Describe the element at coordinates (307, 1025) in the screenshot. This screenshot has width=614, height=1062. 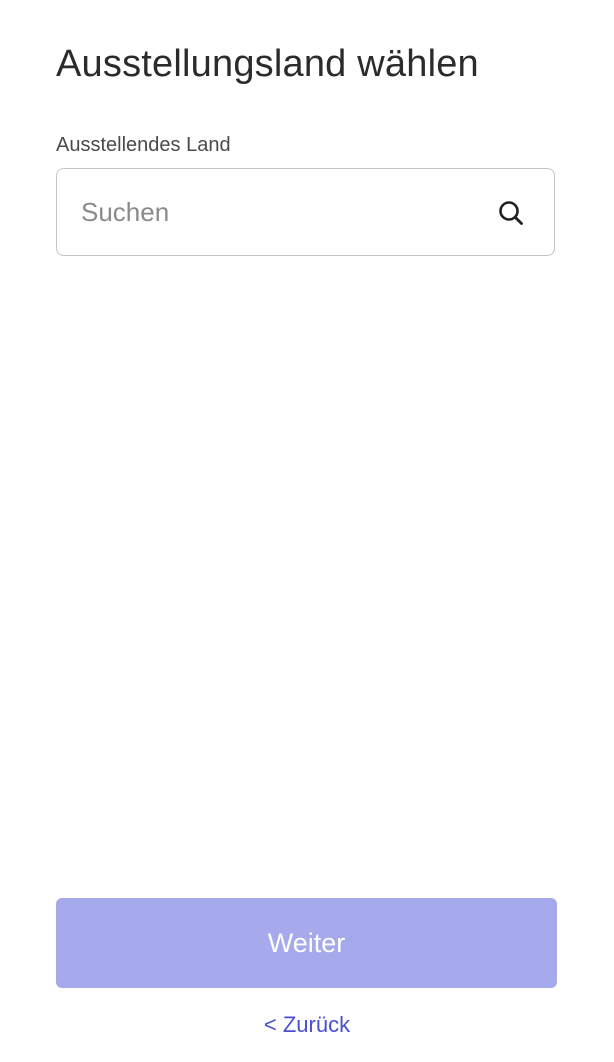
I see `back-link: < Zurück` at that location.